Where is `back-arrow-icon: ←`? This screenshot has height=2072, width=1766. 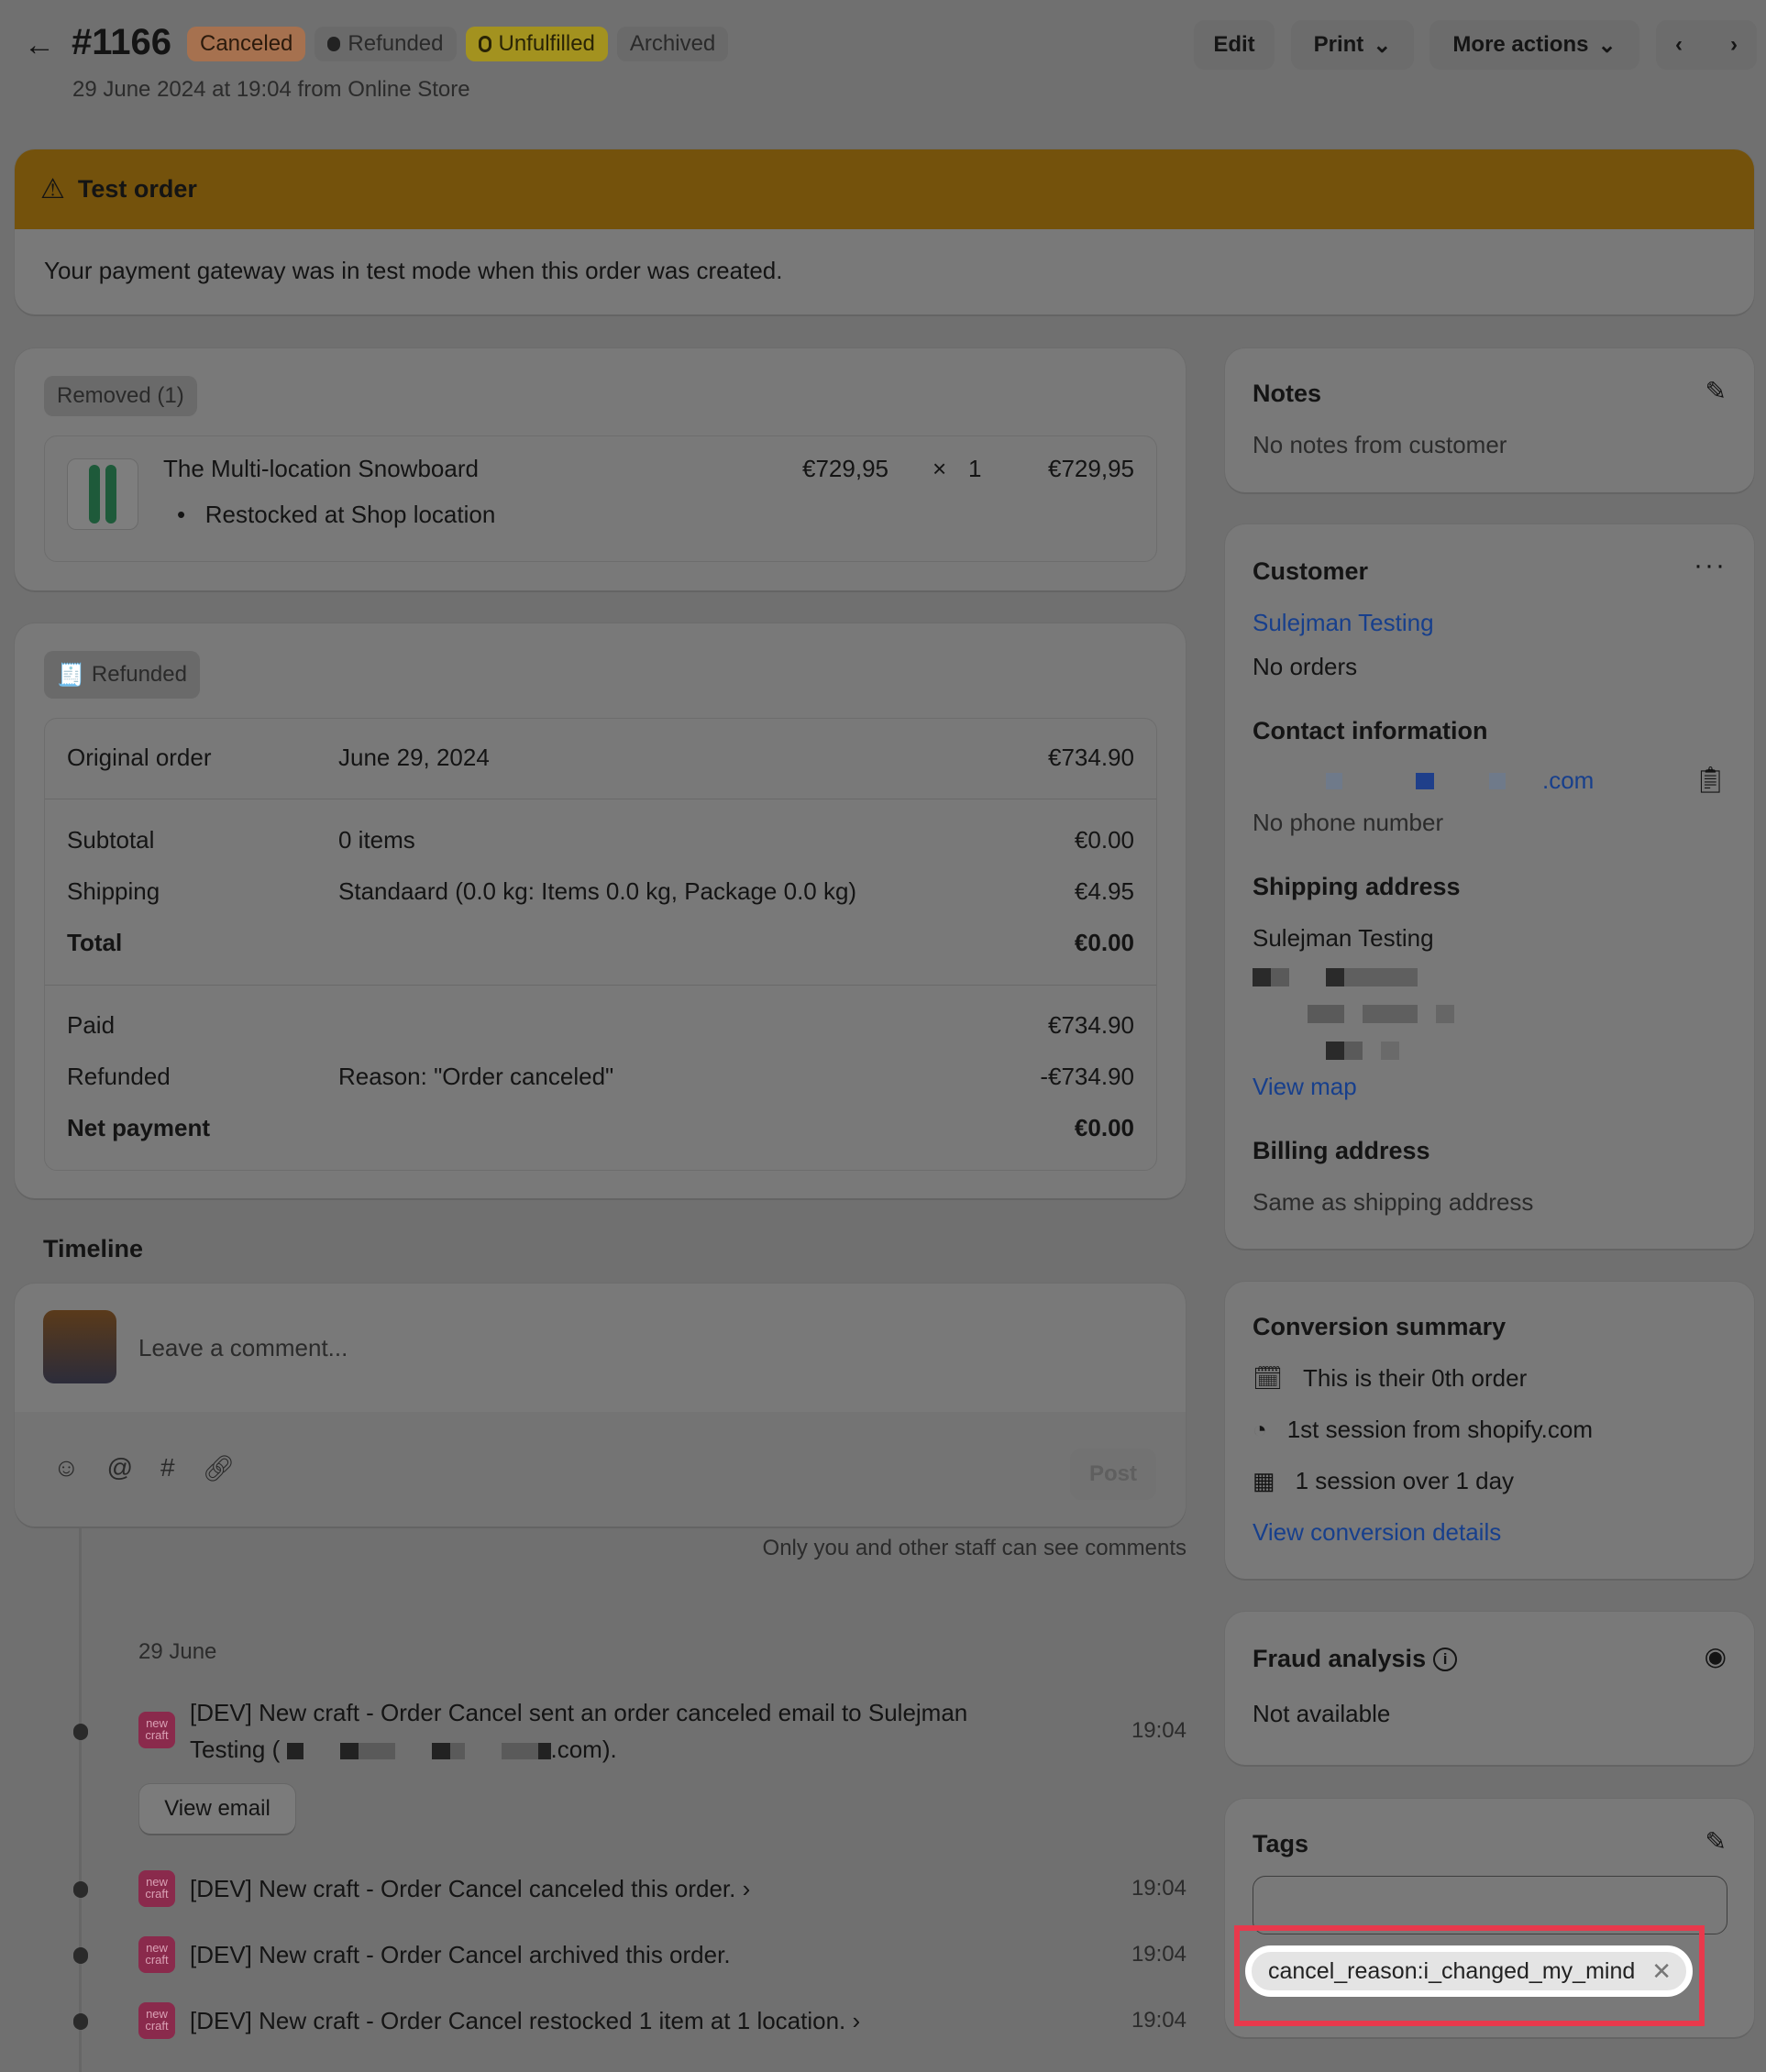
back-arrow-icon: ← is located at coordinates (39, 45).